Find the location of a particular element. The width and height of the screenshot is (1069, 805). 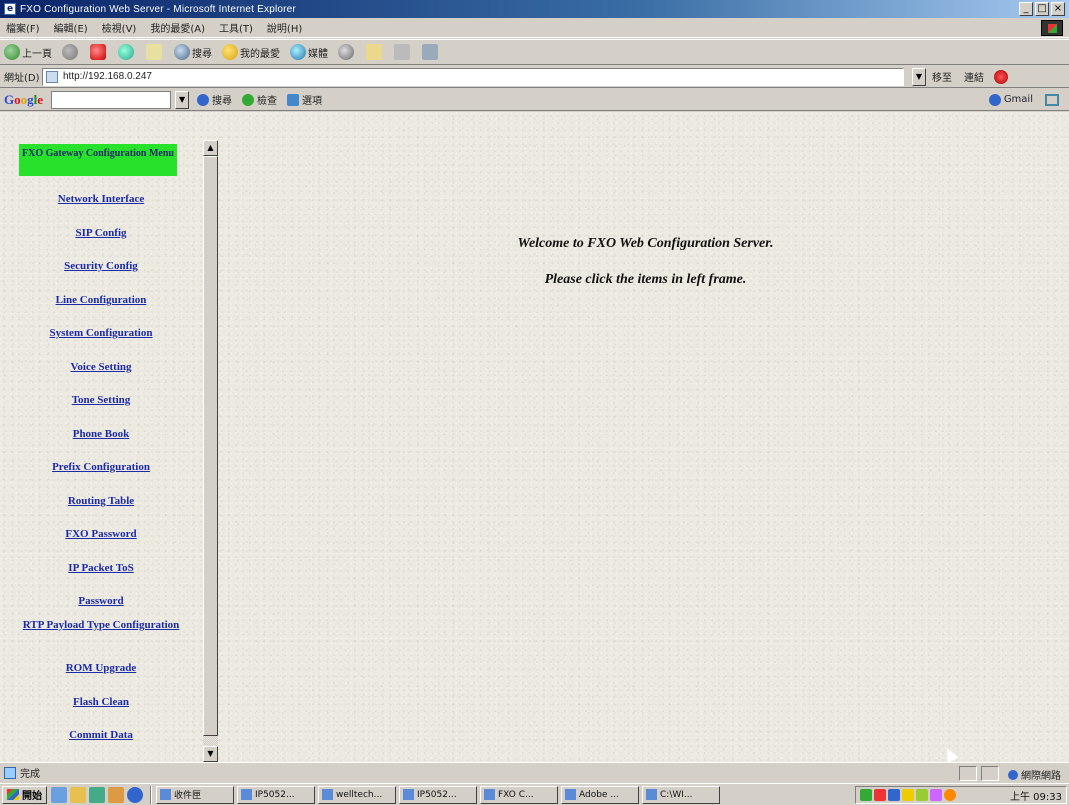

nav-link-rtp-payload-type: RTP Payload Type Configuration is located at coordinates (101, 625).